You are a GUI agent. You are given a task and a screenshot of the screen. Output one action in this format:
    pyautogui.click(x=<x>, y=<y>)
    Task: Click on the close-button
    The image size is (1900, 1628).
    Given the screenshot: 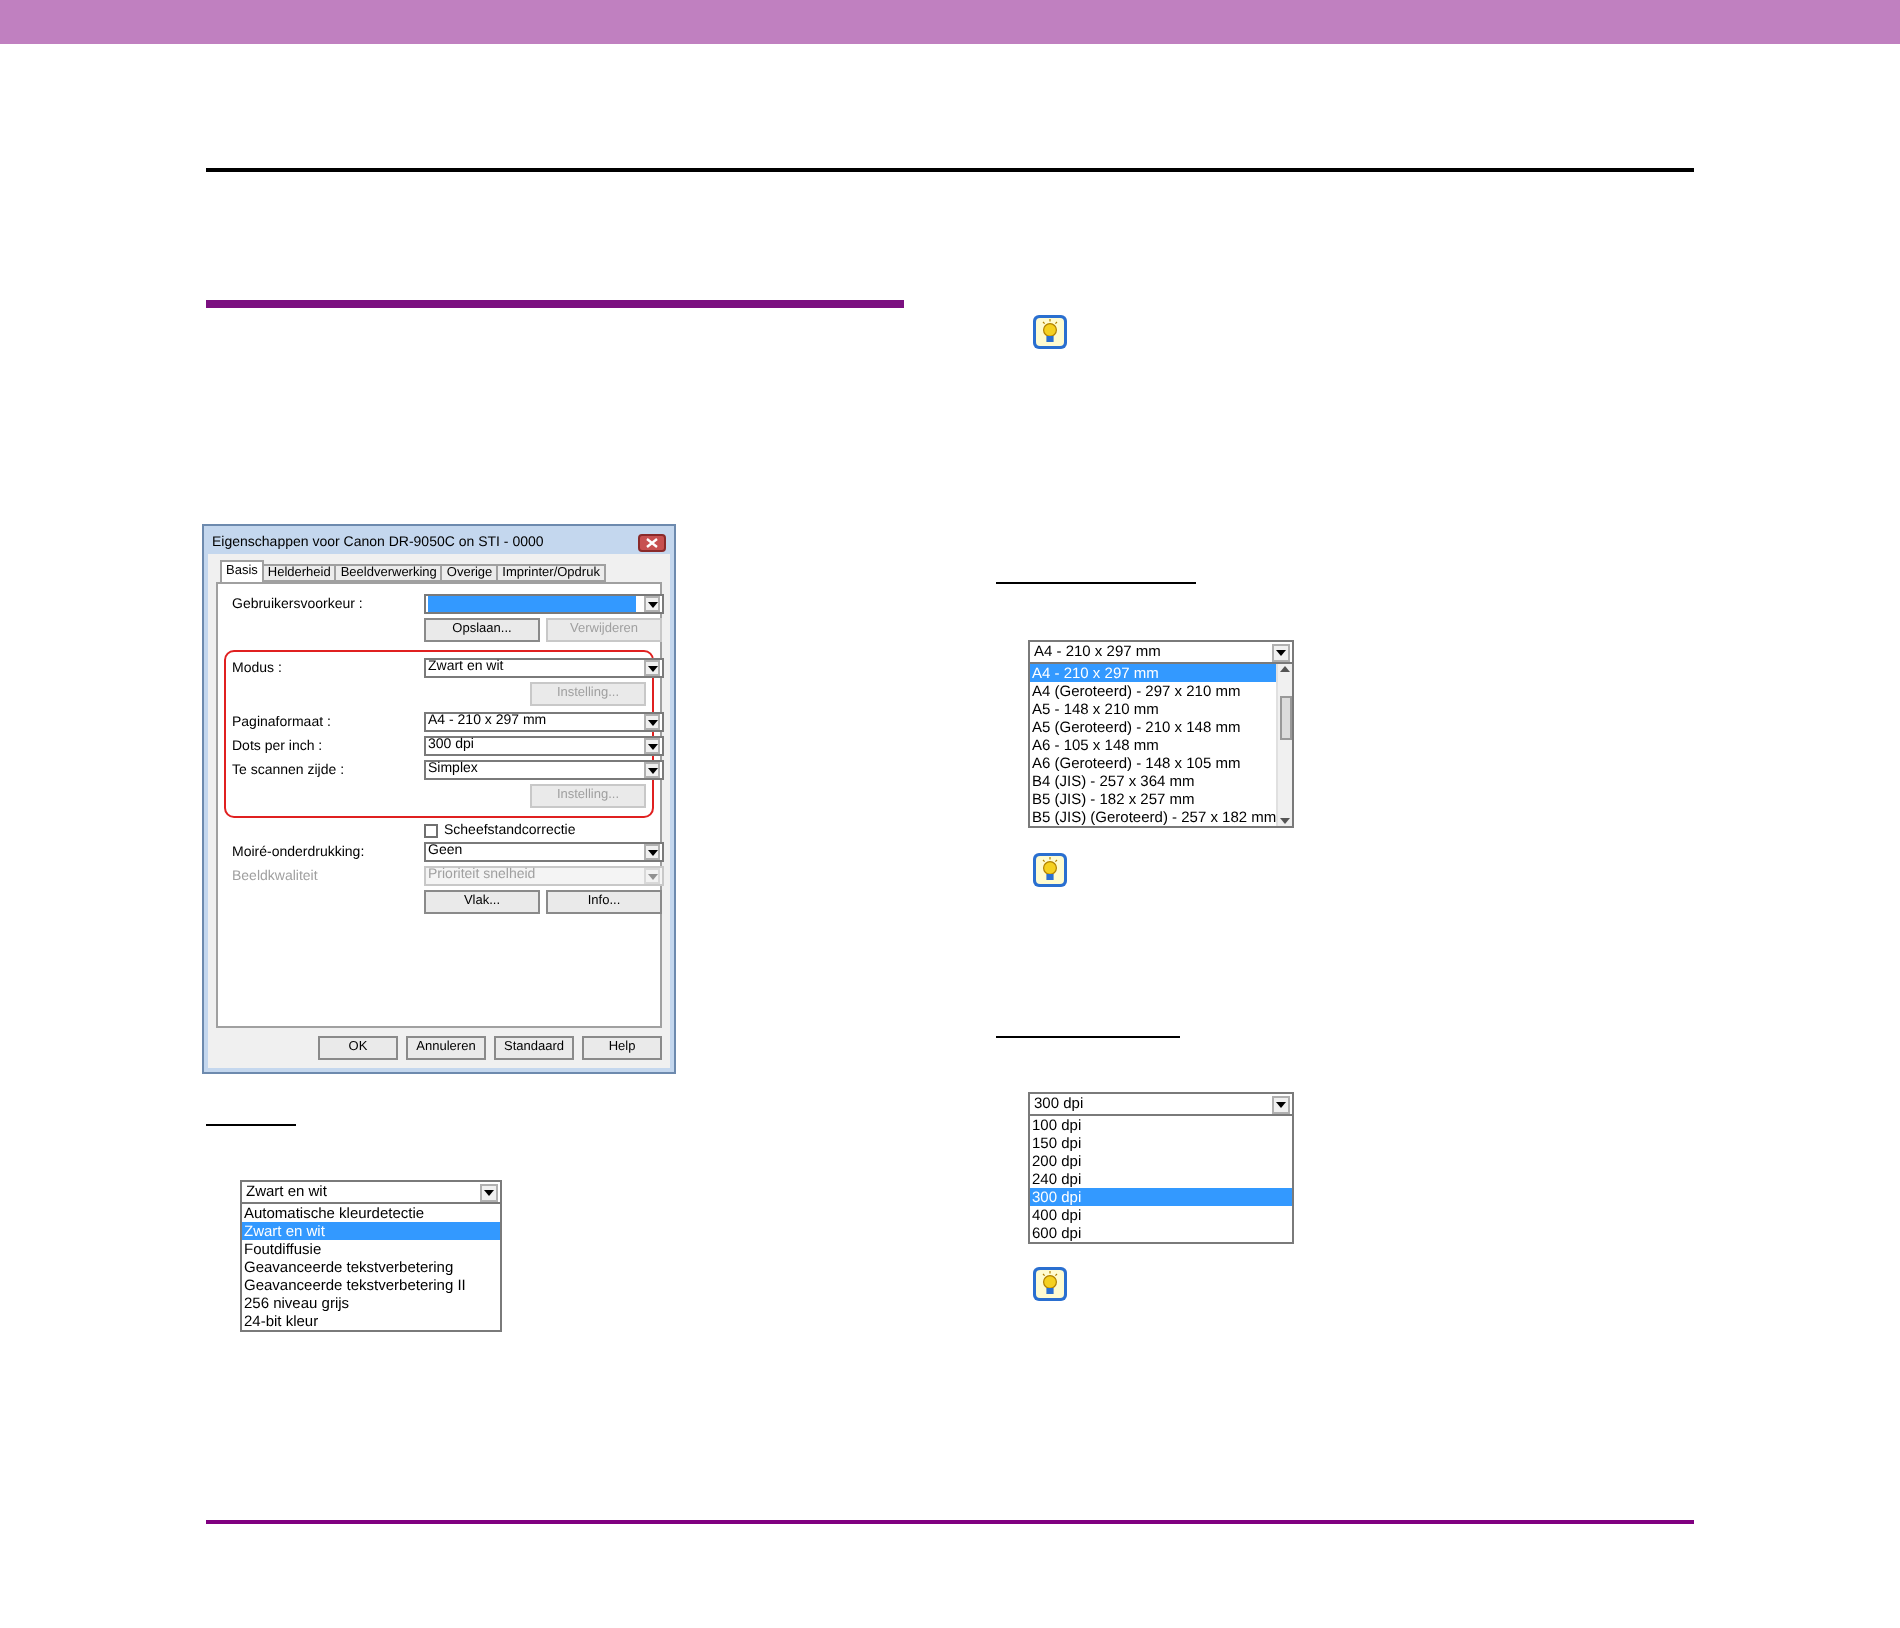 What is the action you would take?
    pyautogui.click(x=652, y=542)
    